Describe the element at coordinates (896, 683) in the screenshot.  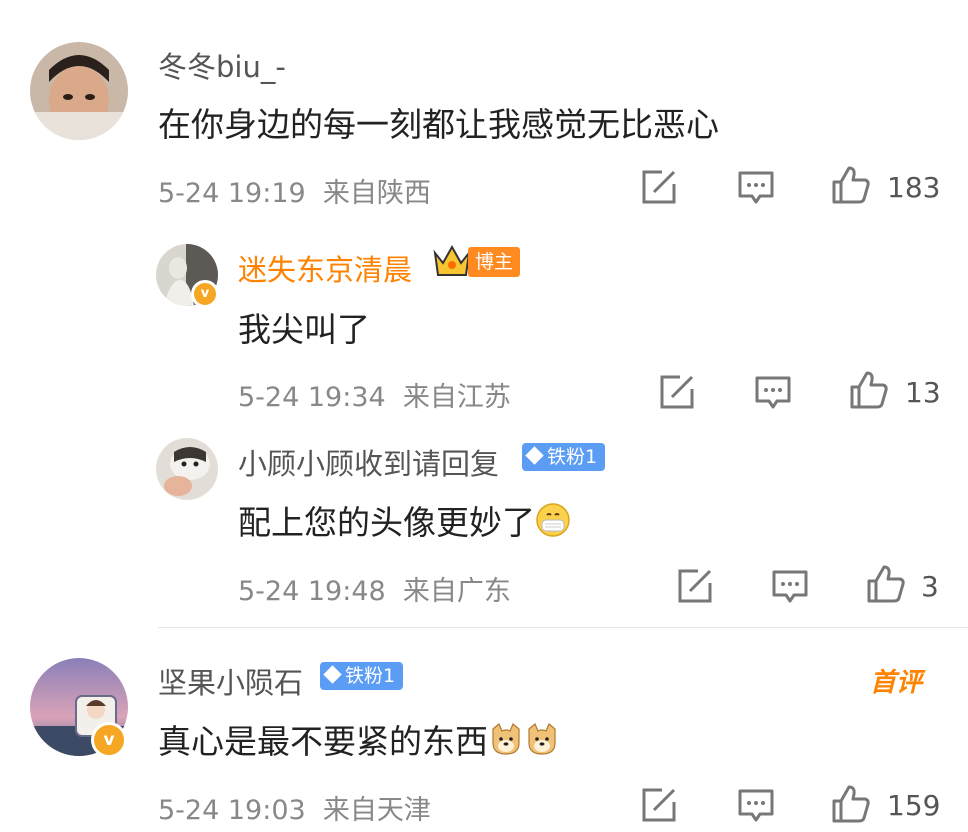
I see `first-comment-badge: 首评` at that location.